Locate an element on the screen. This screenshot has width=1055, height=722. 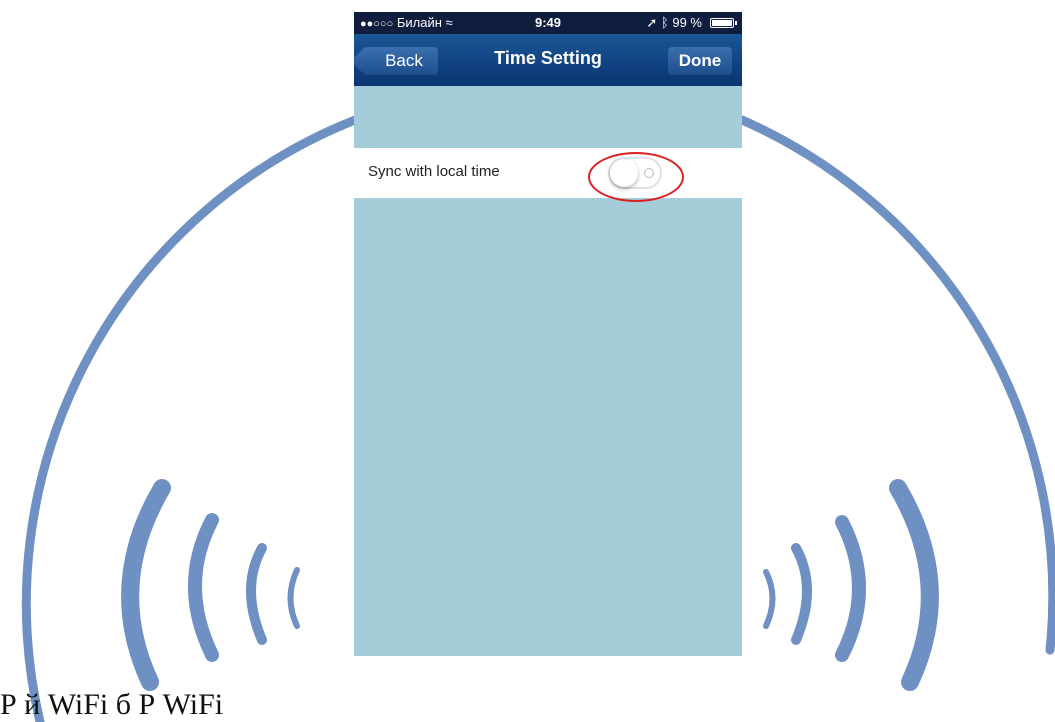
sync-local-time-label: Sync with local time is located at coordinates (434, 171).